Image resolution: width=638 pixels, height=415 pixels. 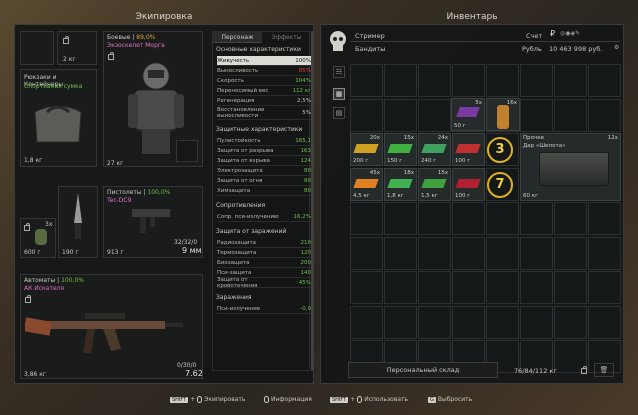 I want to click on armor-mod-slot, so click(x=187, y=151).